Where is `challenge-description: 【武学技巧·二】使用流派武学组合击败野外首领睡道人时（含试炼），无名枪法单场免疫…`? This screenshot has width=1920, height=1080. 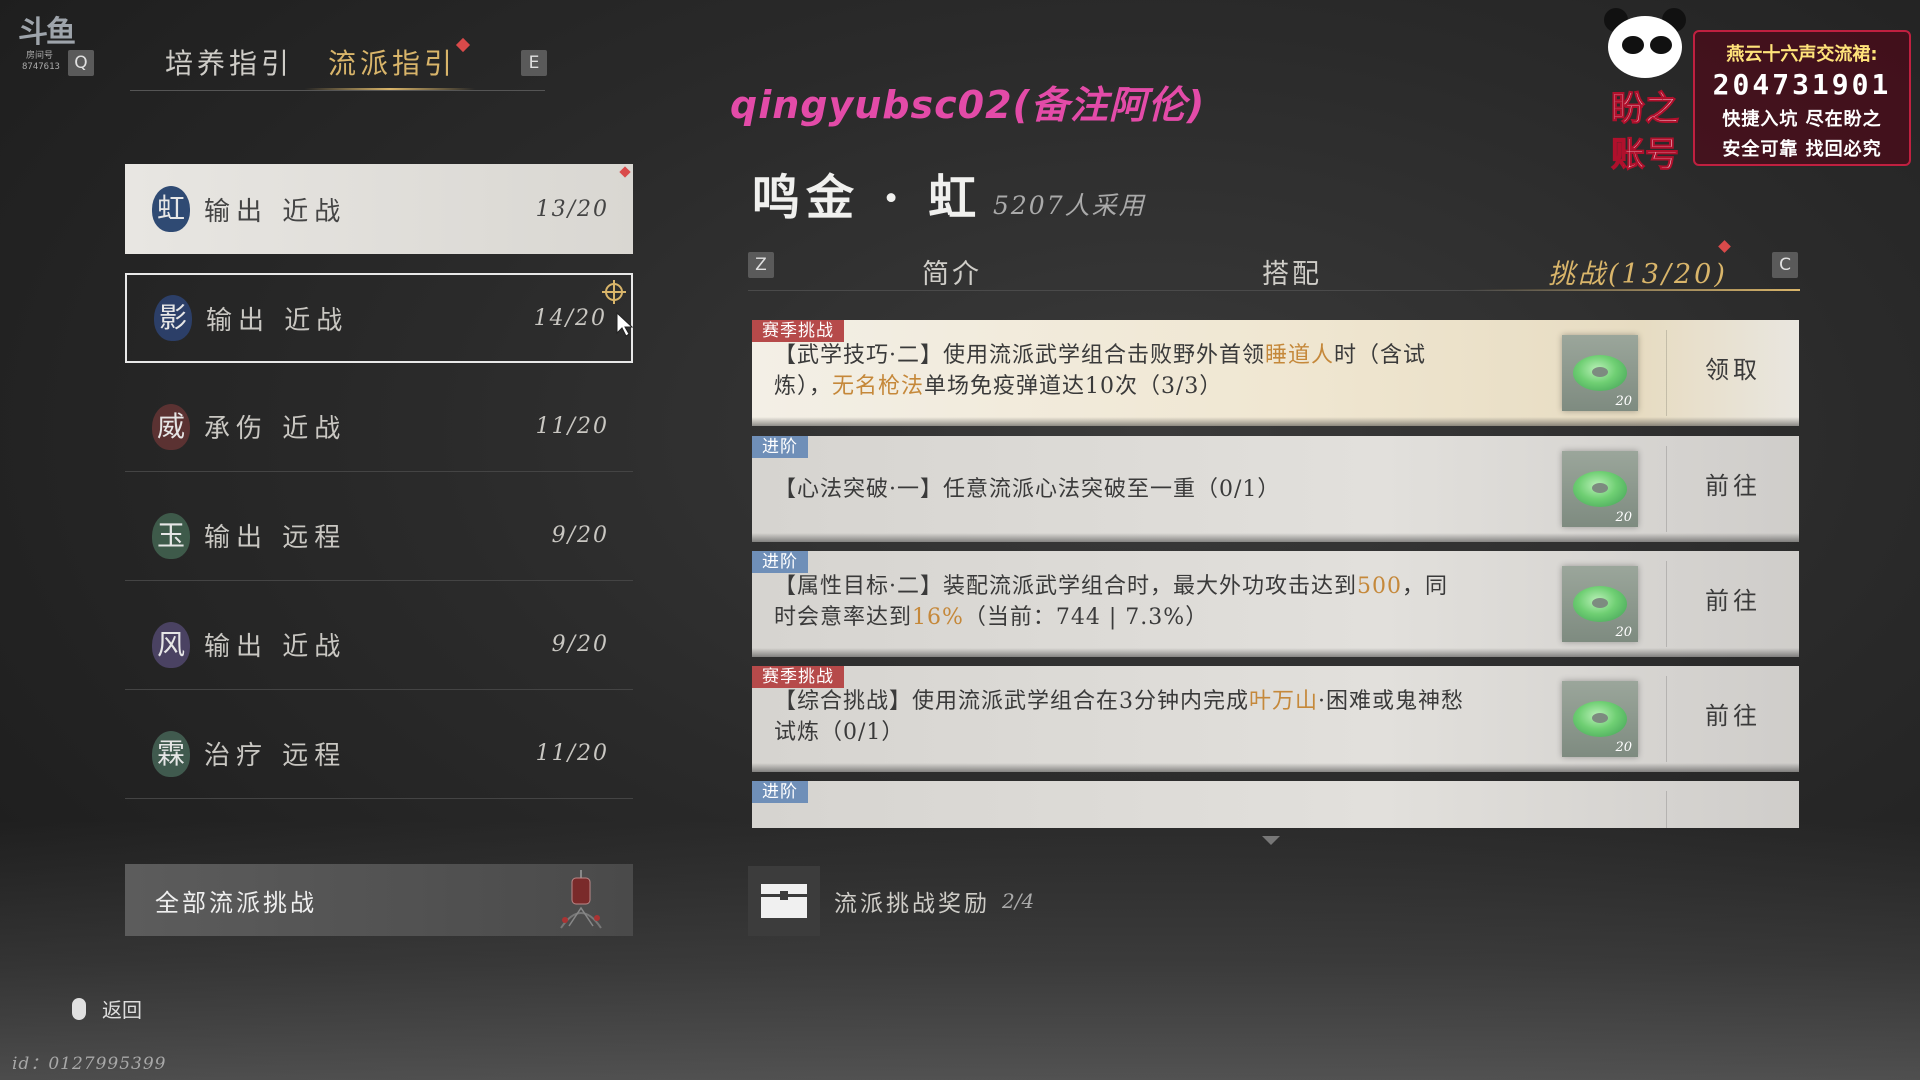 challenge-description: 【武学技巧·二】使用流派武学组合击败野外首领睡道人时（含试炼），无名枪法单场免疫… is located at coordinates (1119, 371).